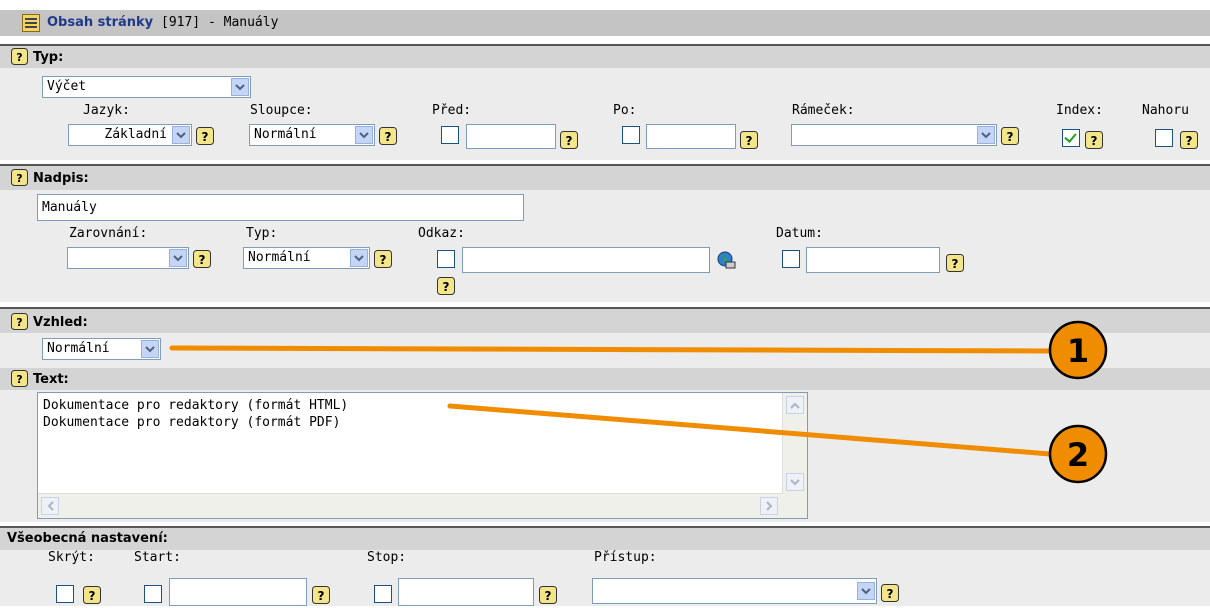 This screenshot has height=608, width=1210. What do you see at coordinates (1078, 455) in the screenshot?
I see `callout-2-number: 2` at bounding box center [1078, 455].